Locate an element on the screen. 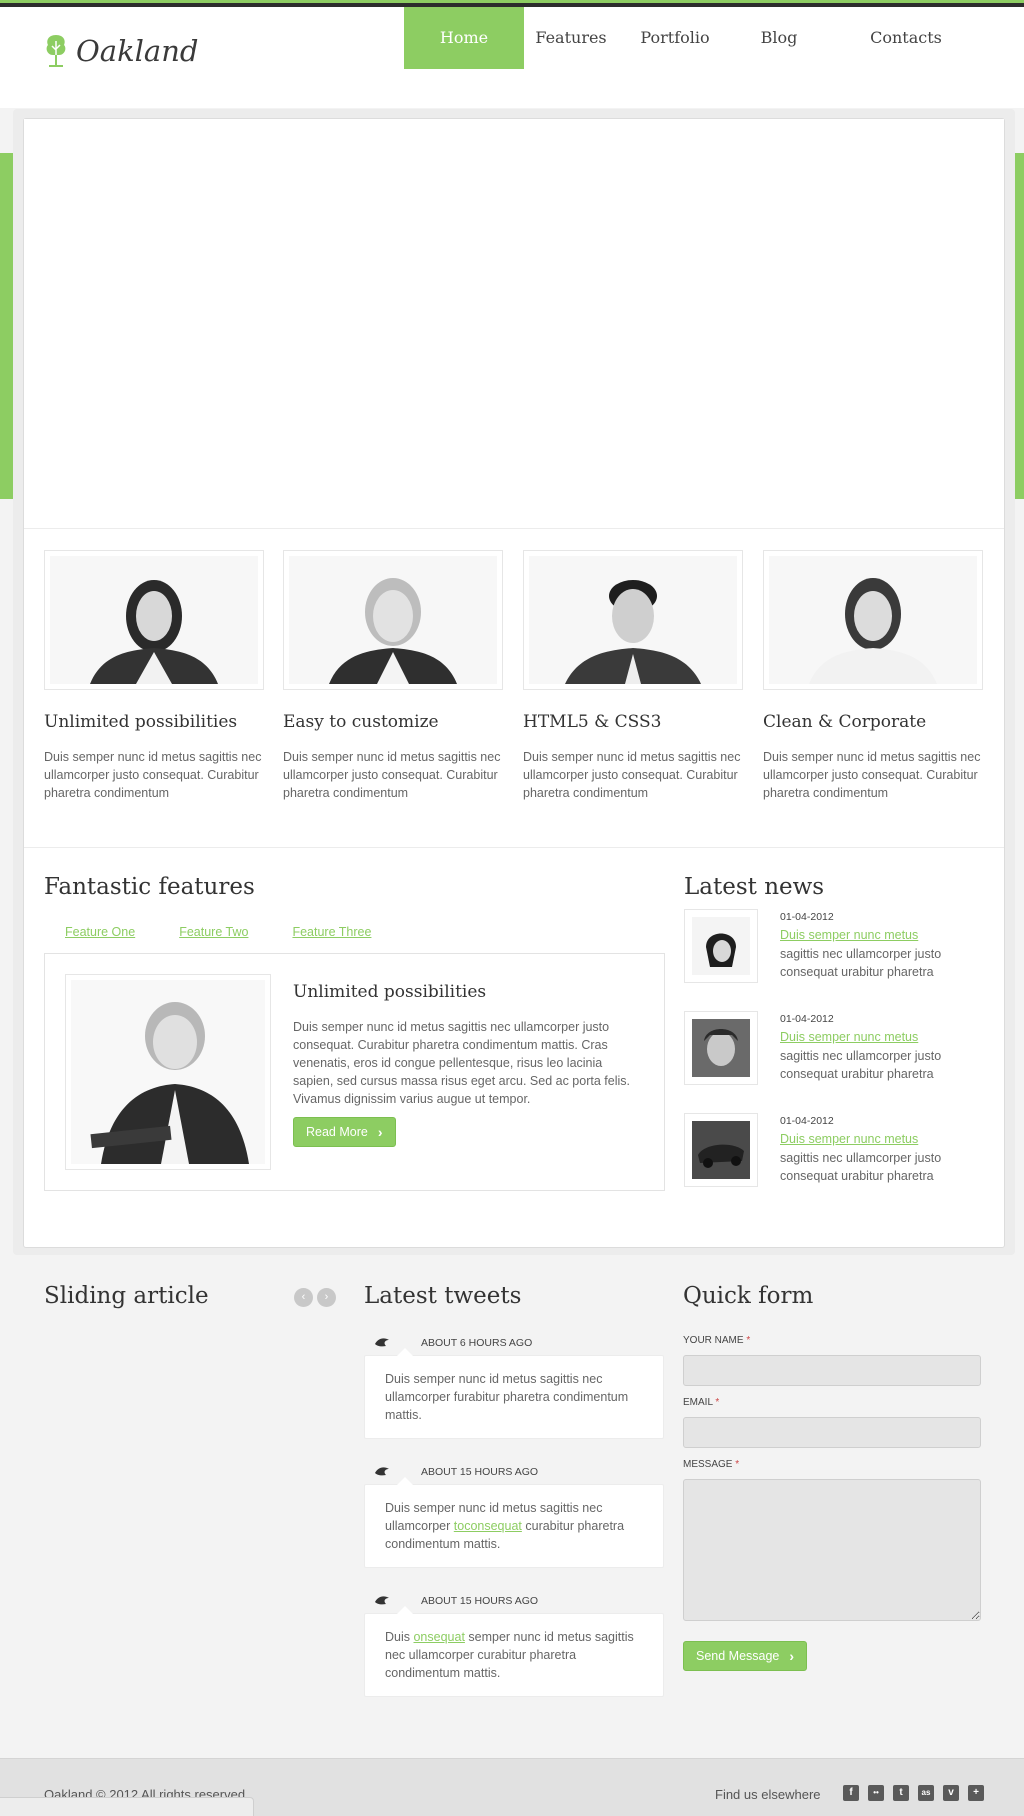  tweet-link: toconsequat is located at coordinates (488, 1526).